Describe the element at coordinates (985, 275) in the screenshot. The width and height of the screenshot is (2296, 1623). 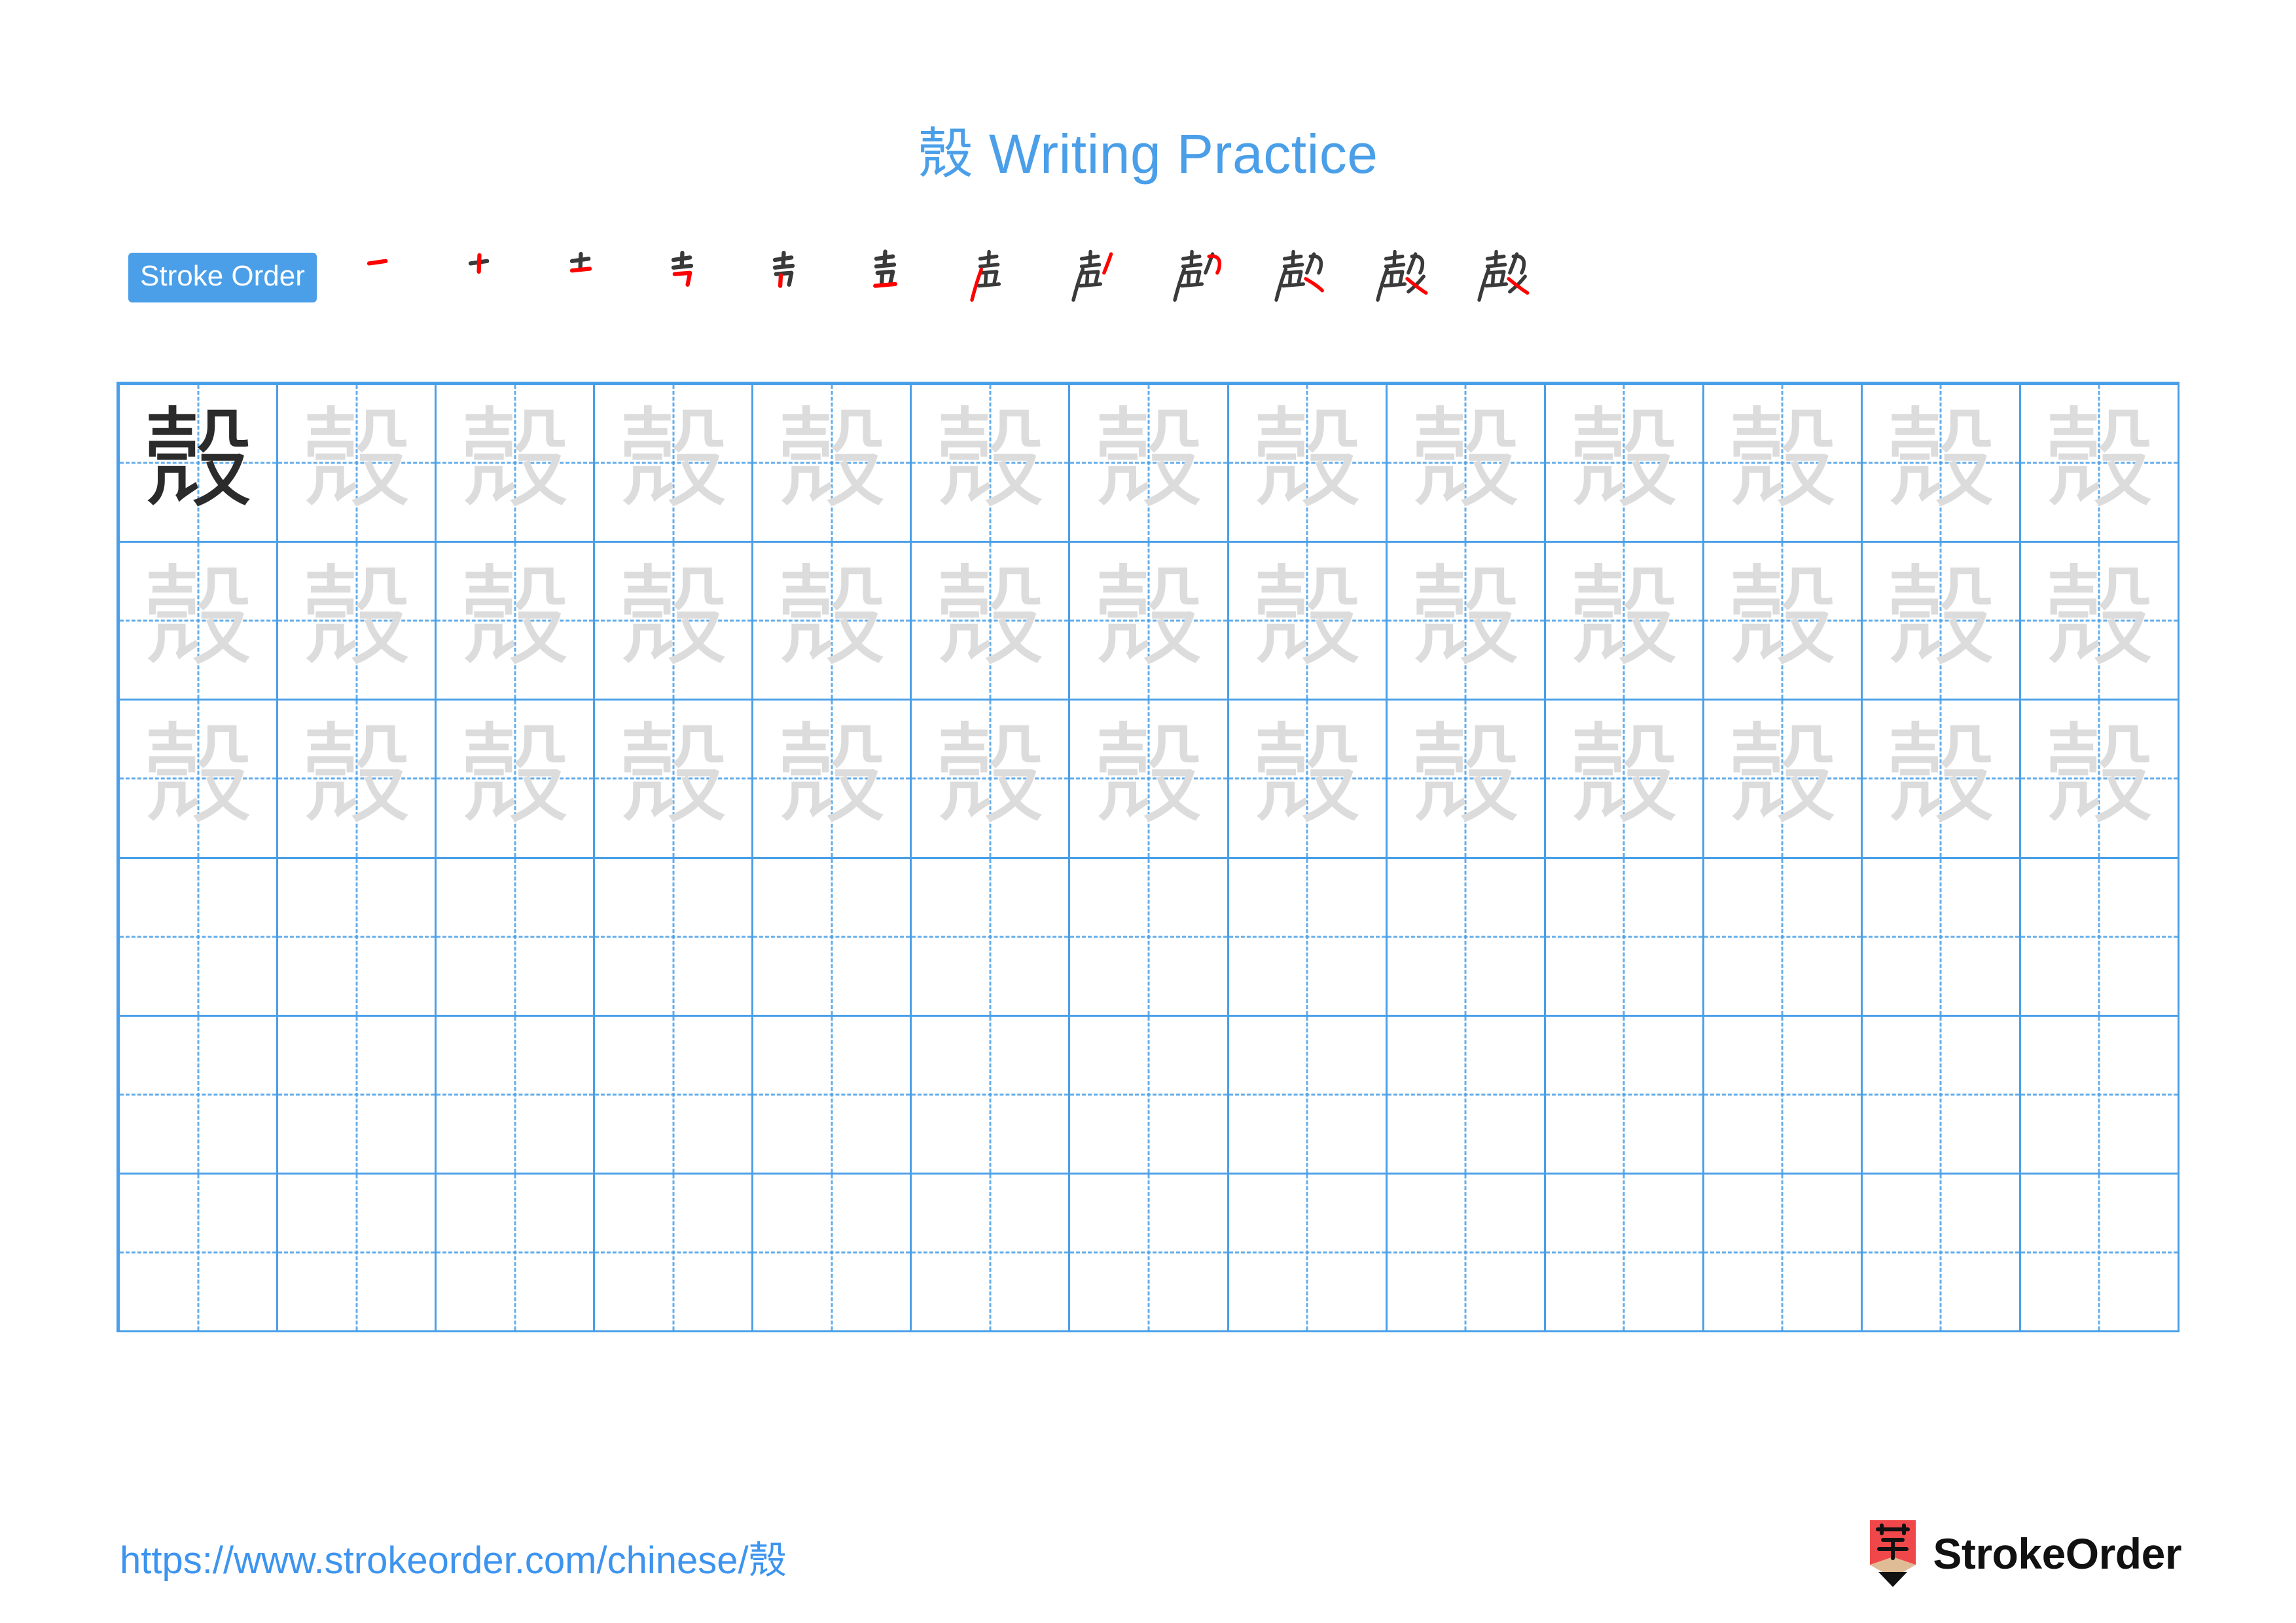
I see `stroke-step-7-glyph` at that location.